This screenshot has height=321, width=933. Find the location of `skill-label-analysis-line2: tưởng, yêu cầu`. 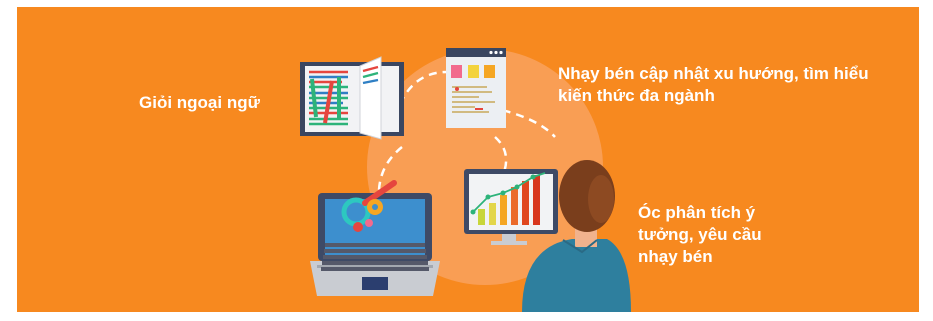

skill-label-analysis-line2: tưởng, yêu cầu is located at coordinates (700, 234).